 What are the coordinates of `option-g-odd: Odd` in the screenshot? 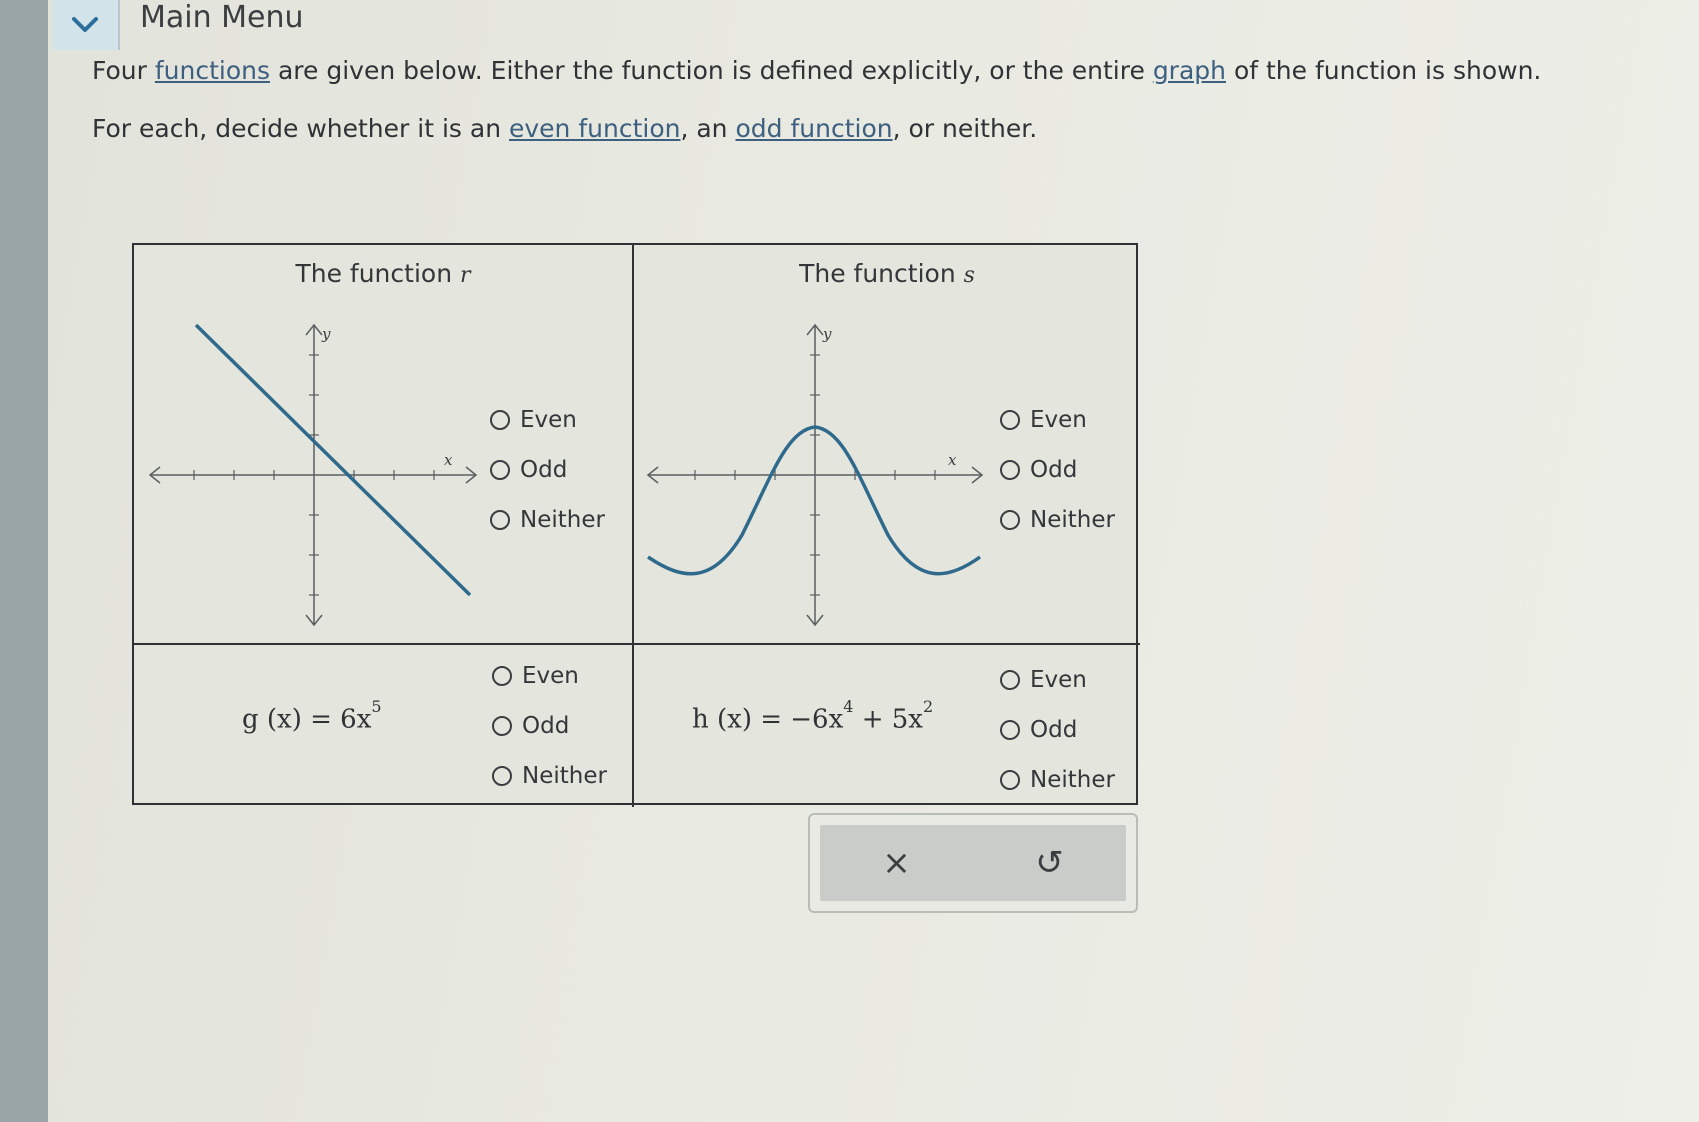 It's located at (549, 726).